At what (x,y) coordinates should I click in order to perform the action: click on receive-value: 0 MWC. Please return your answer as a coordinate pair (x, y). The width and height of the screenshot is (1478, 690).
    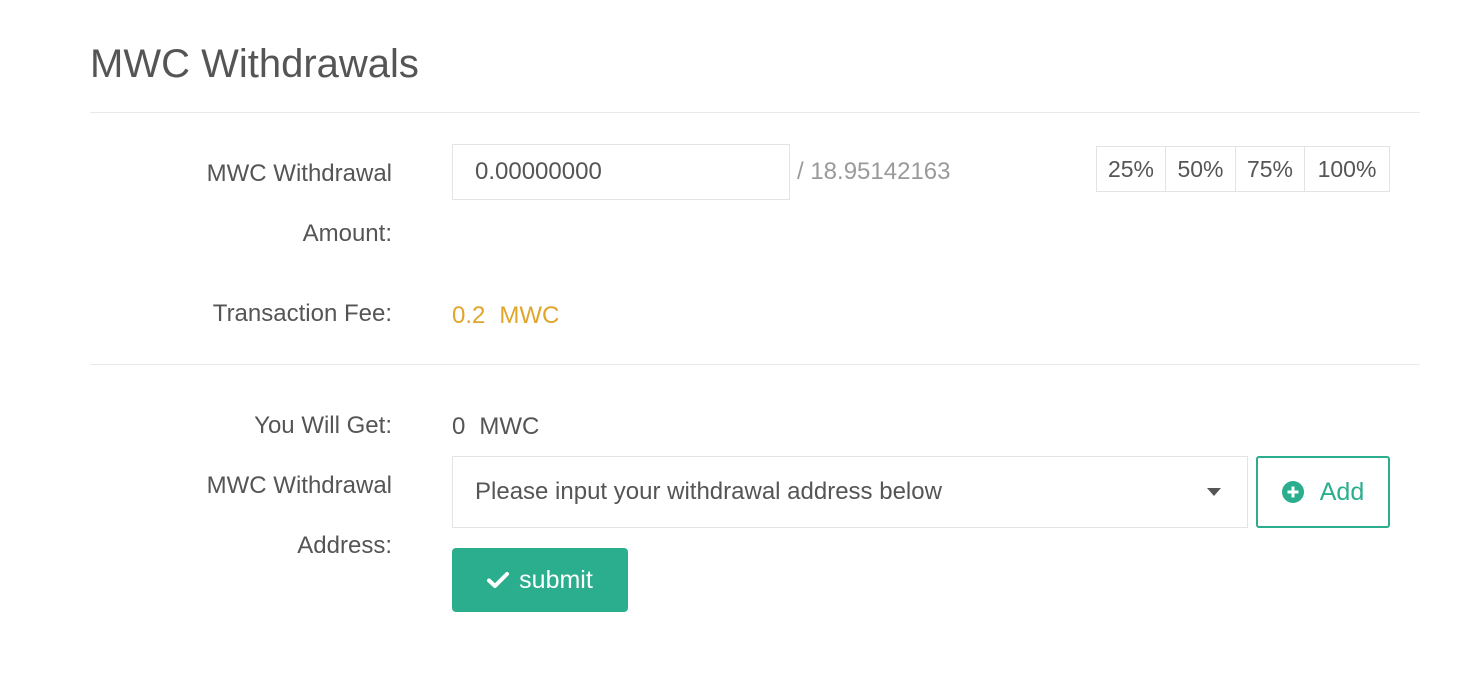
    Looking at the image, I should click on (495, 427).